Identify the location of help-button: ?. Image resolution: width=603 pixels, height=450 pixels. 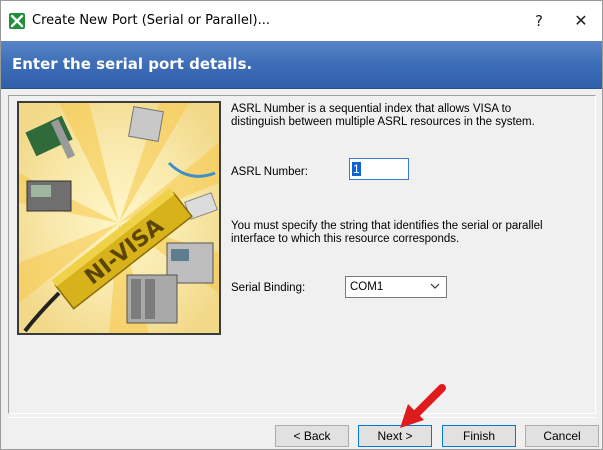
(539, 21).